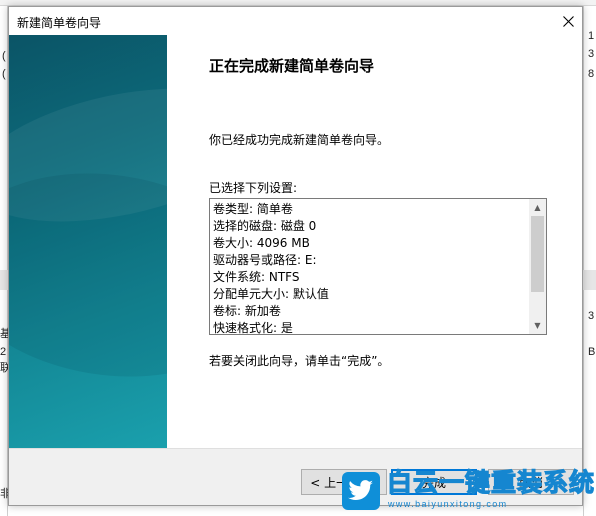 This screenshot has width=596, height=516. What do you see at coordinates (592, 352) in the screenshot?
I see `background-fragment: B` at bounding box center [592, 352].